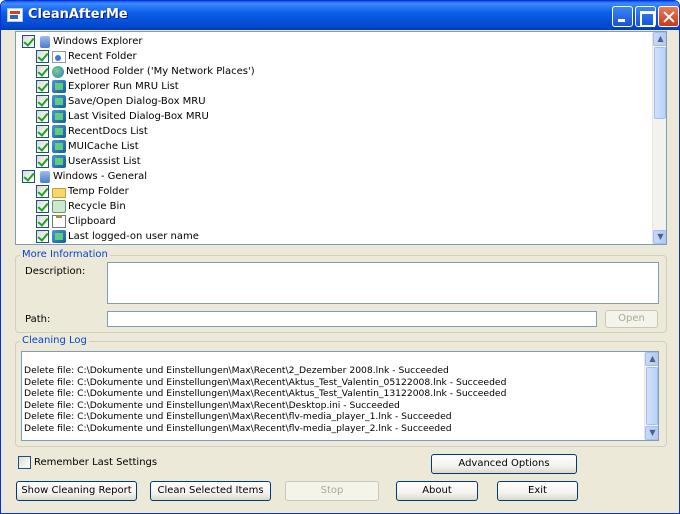  Describe the element at coordinates (138, 116) in the screenshot. I see `tree-item-label: Last Visited Dialog-Box MRU` at that location.